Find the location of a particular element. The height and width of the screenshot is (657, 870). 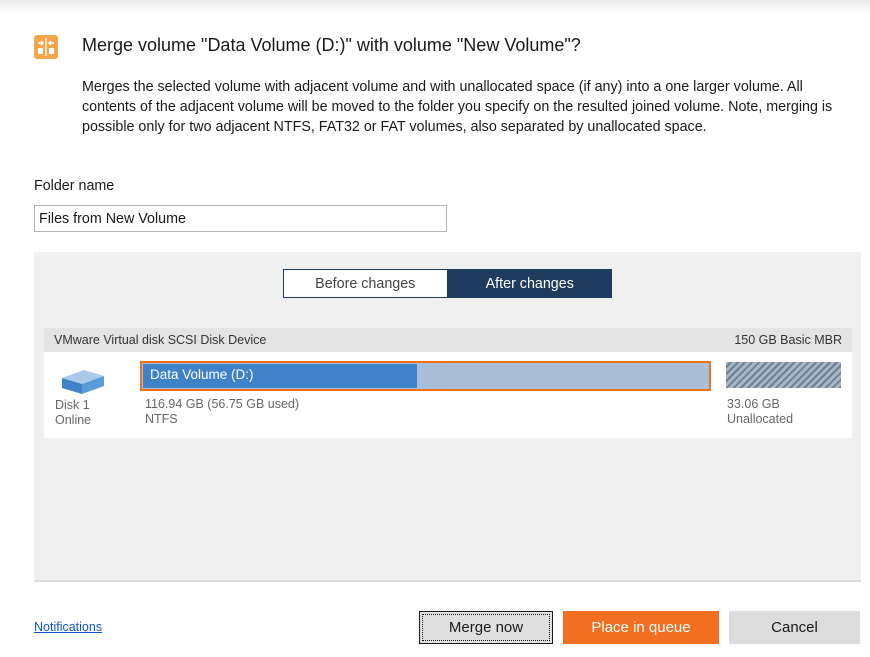

unallocated-size: 33.06 GB is located at coordinates (753, 404).